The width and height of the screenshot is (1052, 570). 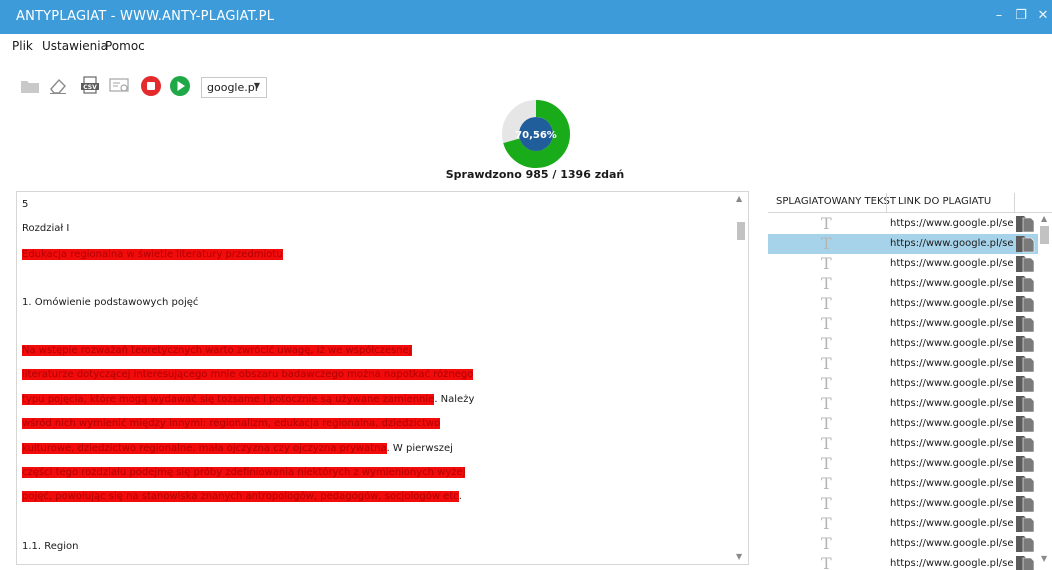 I want to click on table-scrollbar: ▲ ▼, so click(x=1045, y=392).